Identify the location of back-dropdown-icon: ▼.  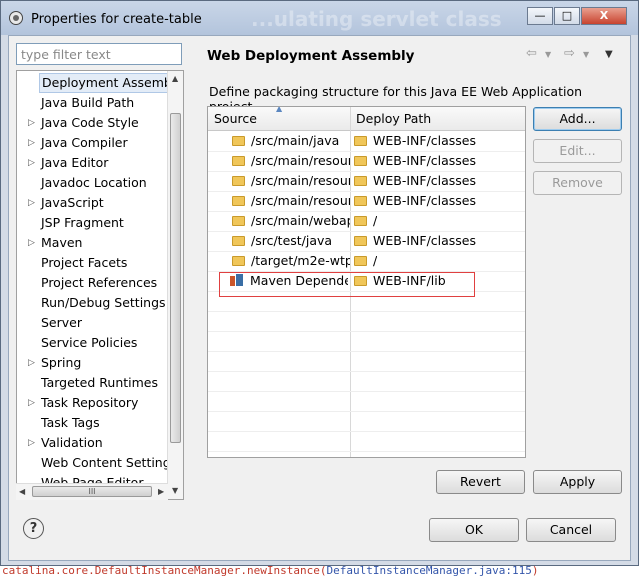
(548, 54).